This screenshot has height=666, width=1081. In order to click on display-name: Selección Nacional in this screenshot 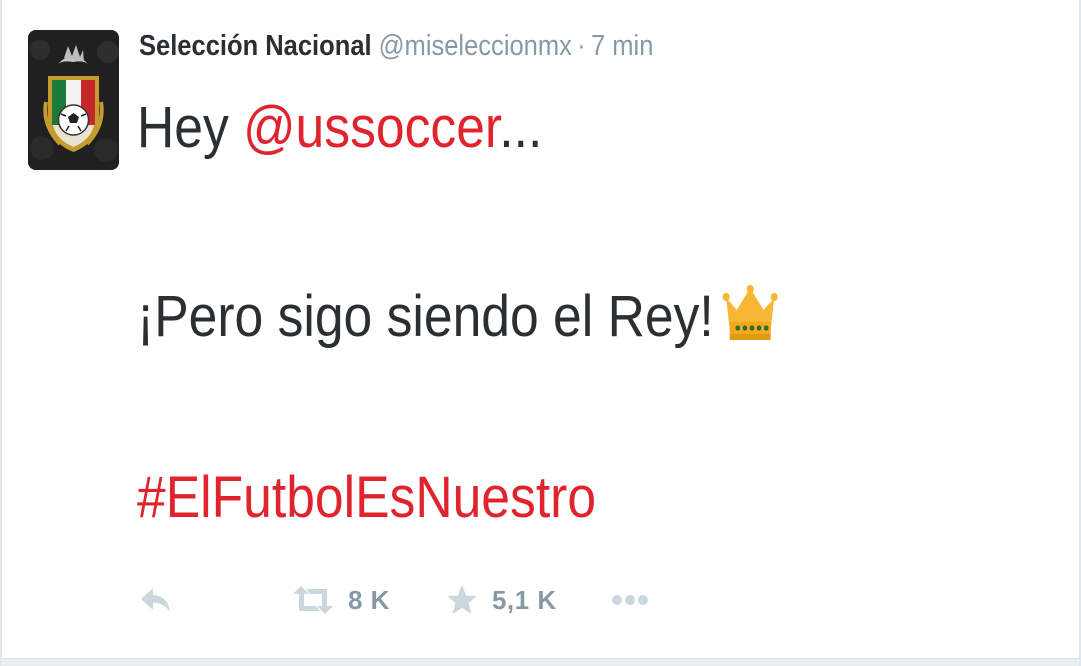, I will do `click(255, 46)`.